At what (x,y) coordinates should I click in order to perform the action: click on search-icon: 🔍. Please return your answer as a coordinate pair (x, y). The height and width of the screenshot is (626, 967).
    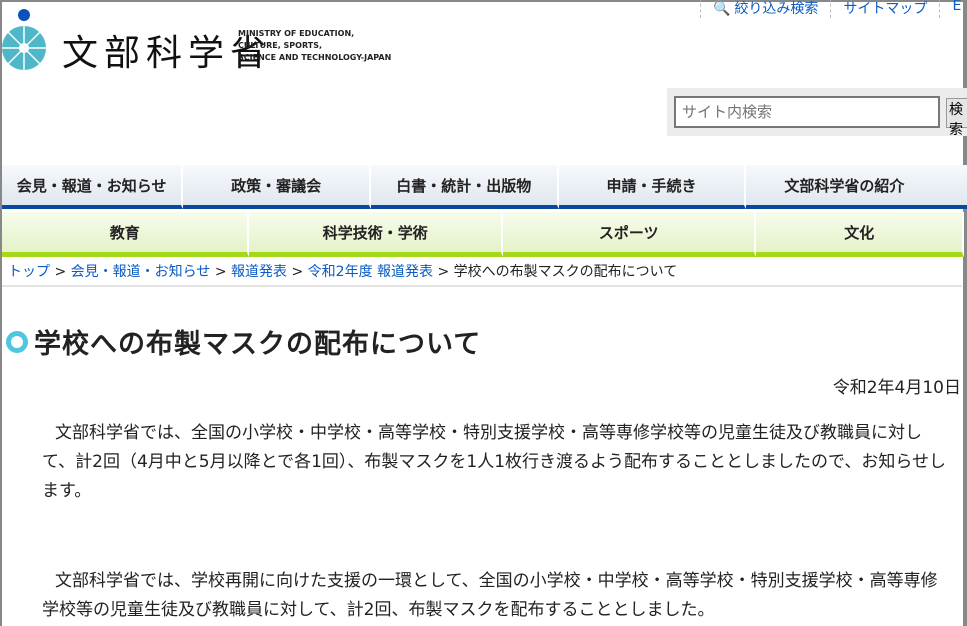
    Looking at the image, I should click on (722, 9).